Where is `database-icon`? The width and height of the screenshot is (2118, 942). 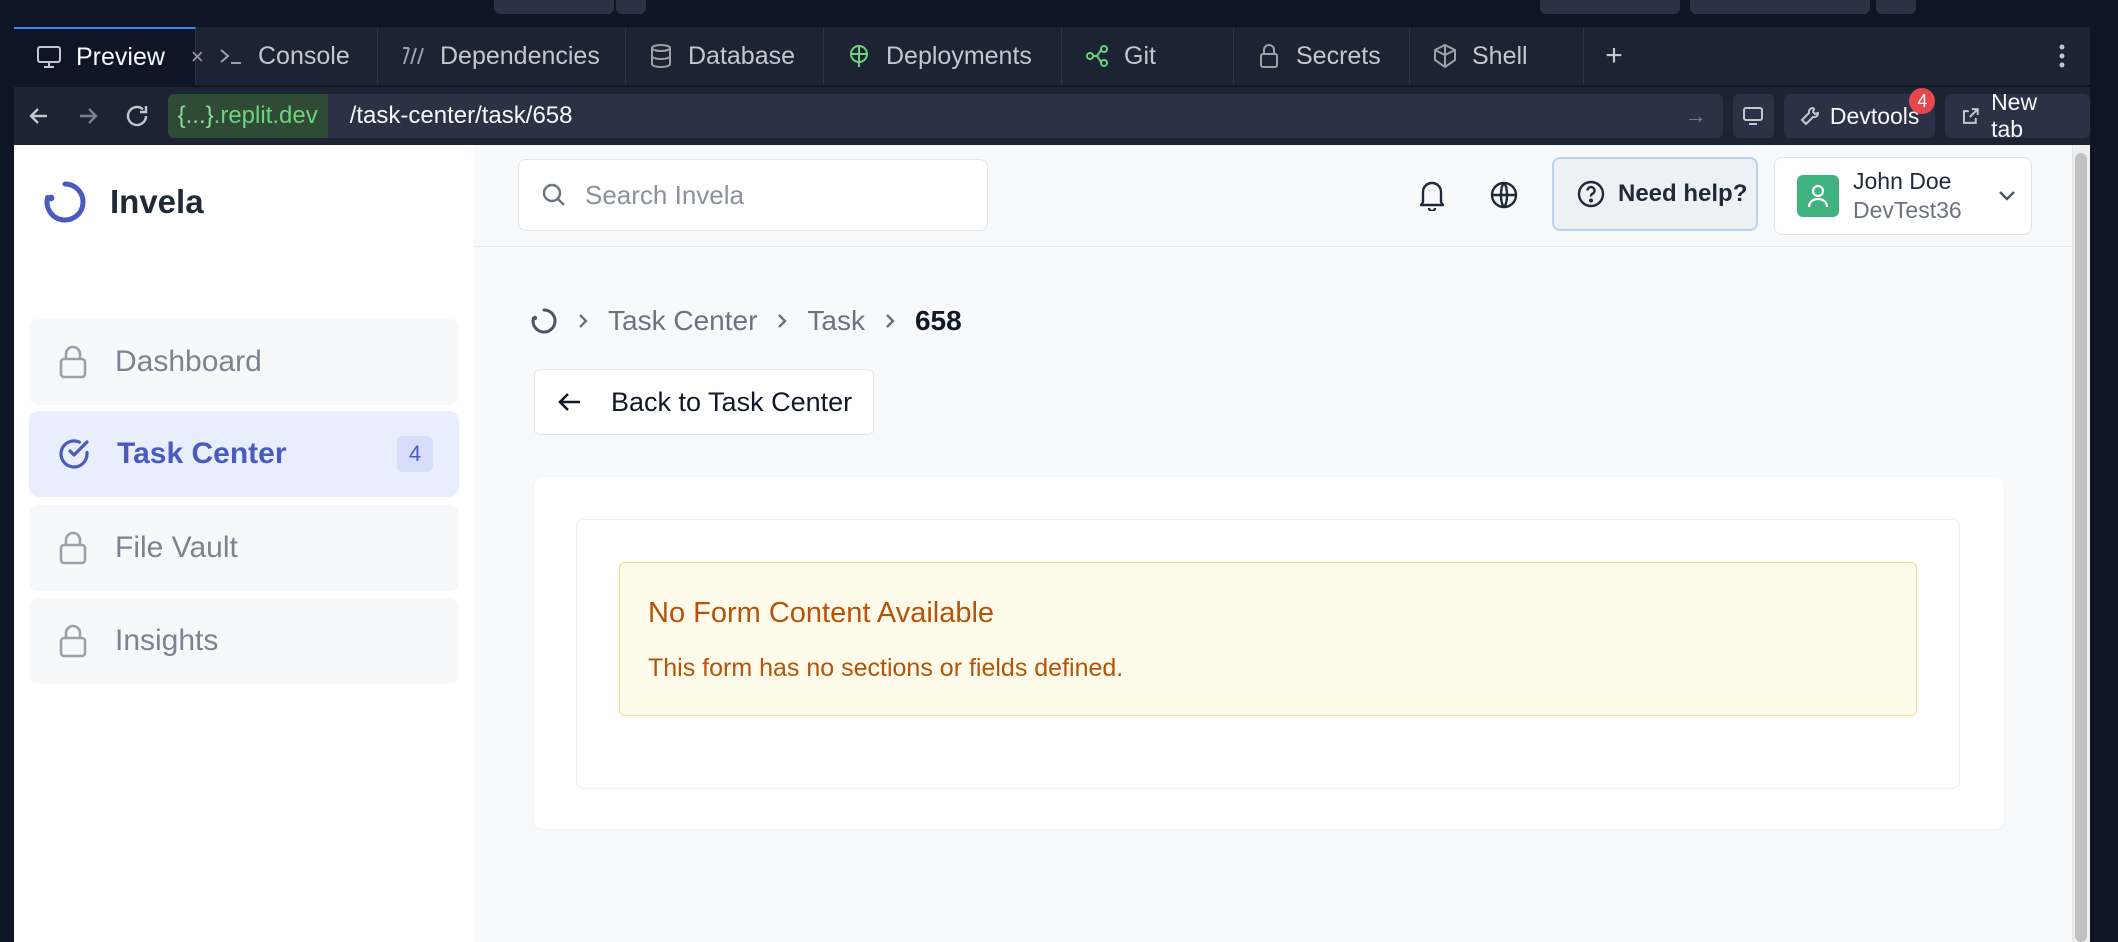
database-icon is located at coordinates (661, 56).